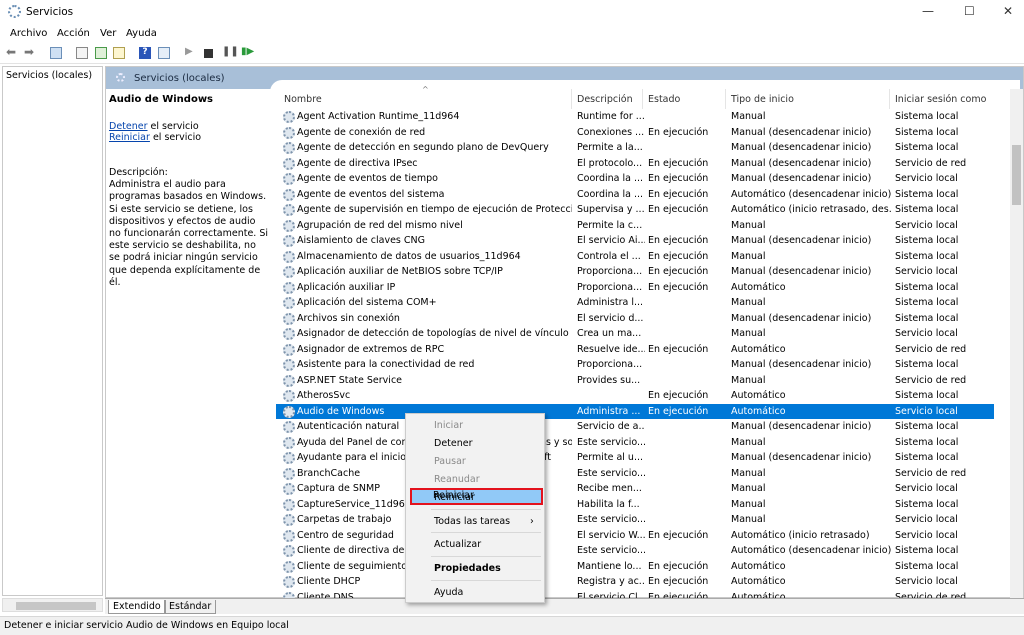 The width and height of the screenshot is (1024, 635). What do you see at coordinates (56, 53) in the screenshot?
I see `console-tree-icon` at bounding box center [56, 53].